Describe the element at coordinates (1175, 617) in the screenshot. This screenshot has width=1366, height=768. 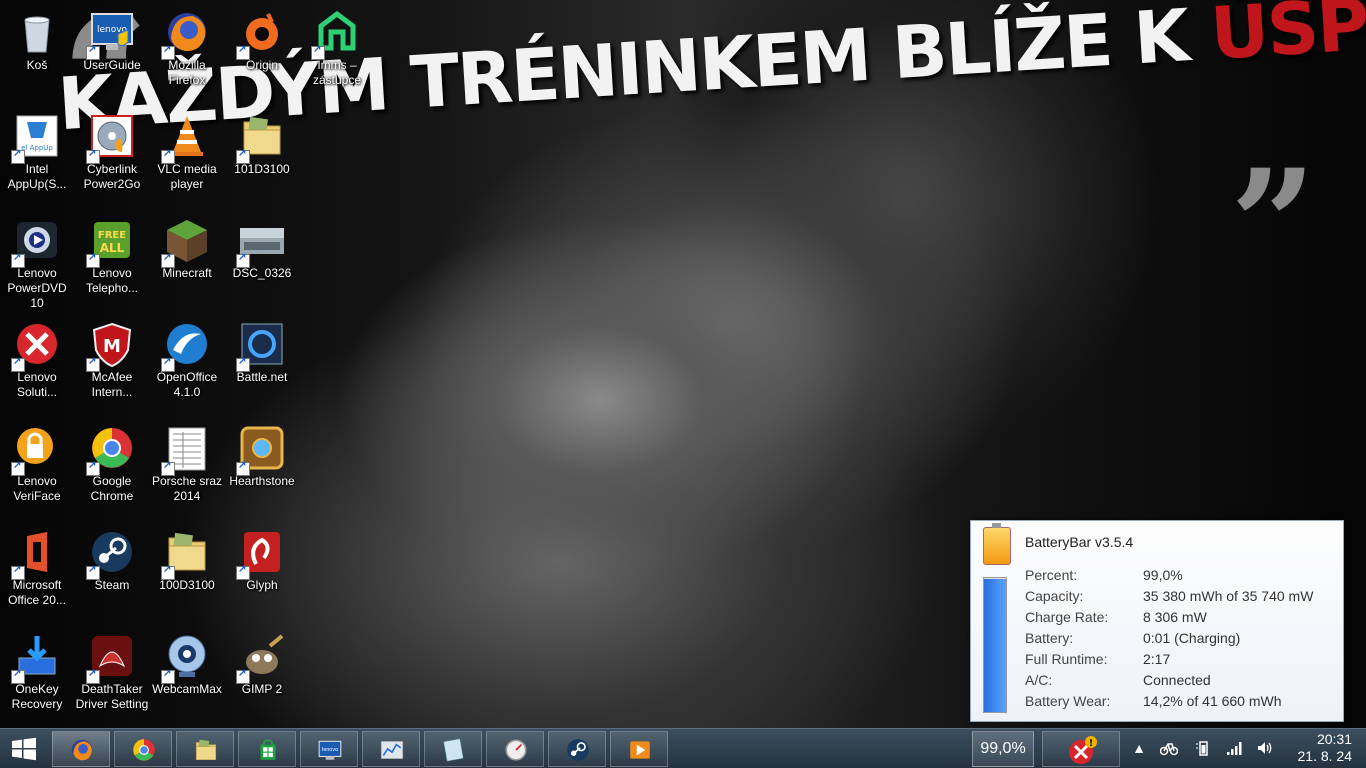
I see `battery-info-value: 8 306 mW` at that location.